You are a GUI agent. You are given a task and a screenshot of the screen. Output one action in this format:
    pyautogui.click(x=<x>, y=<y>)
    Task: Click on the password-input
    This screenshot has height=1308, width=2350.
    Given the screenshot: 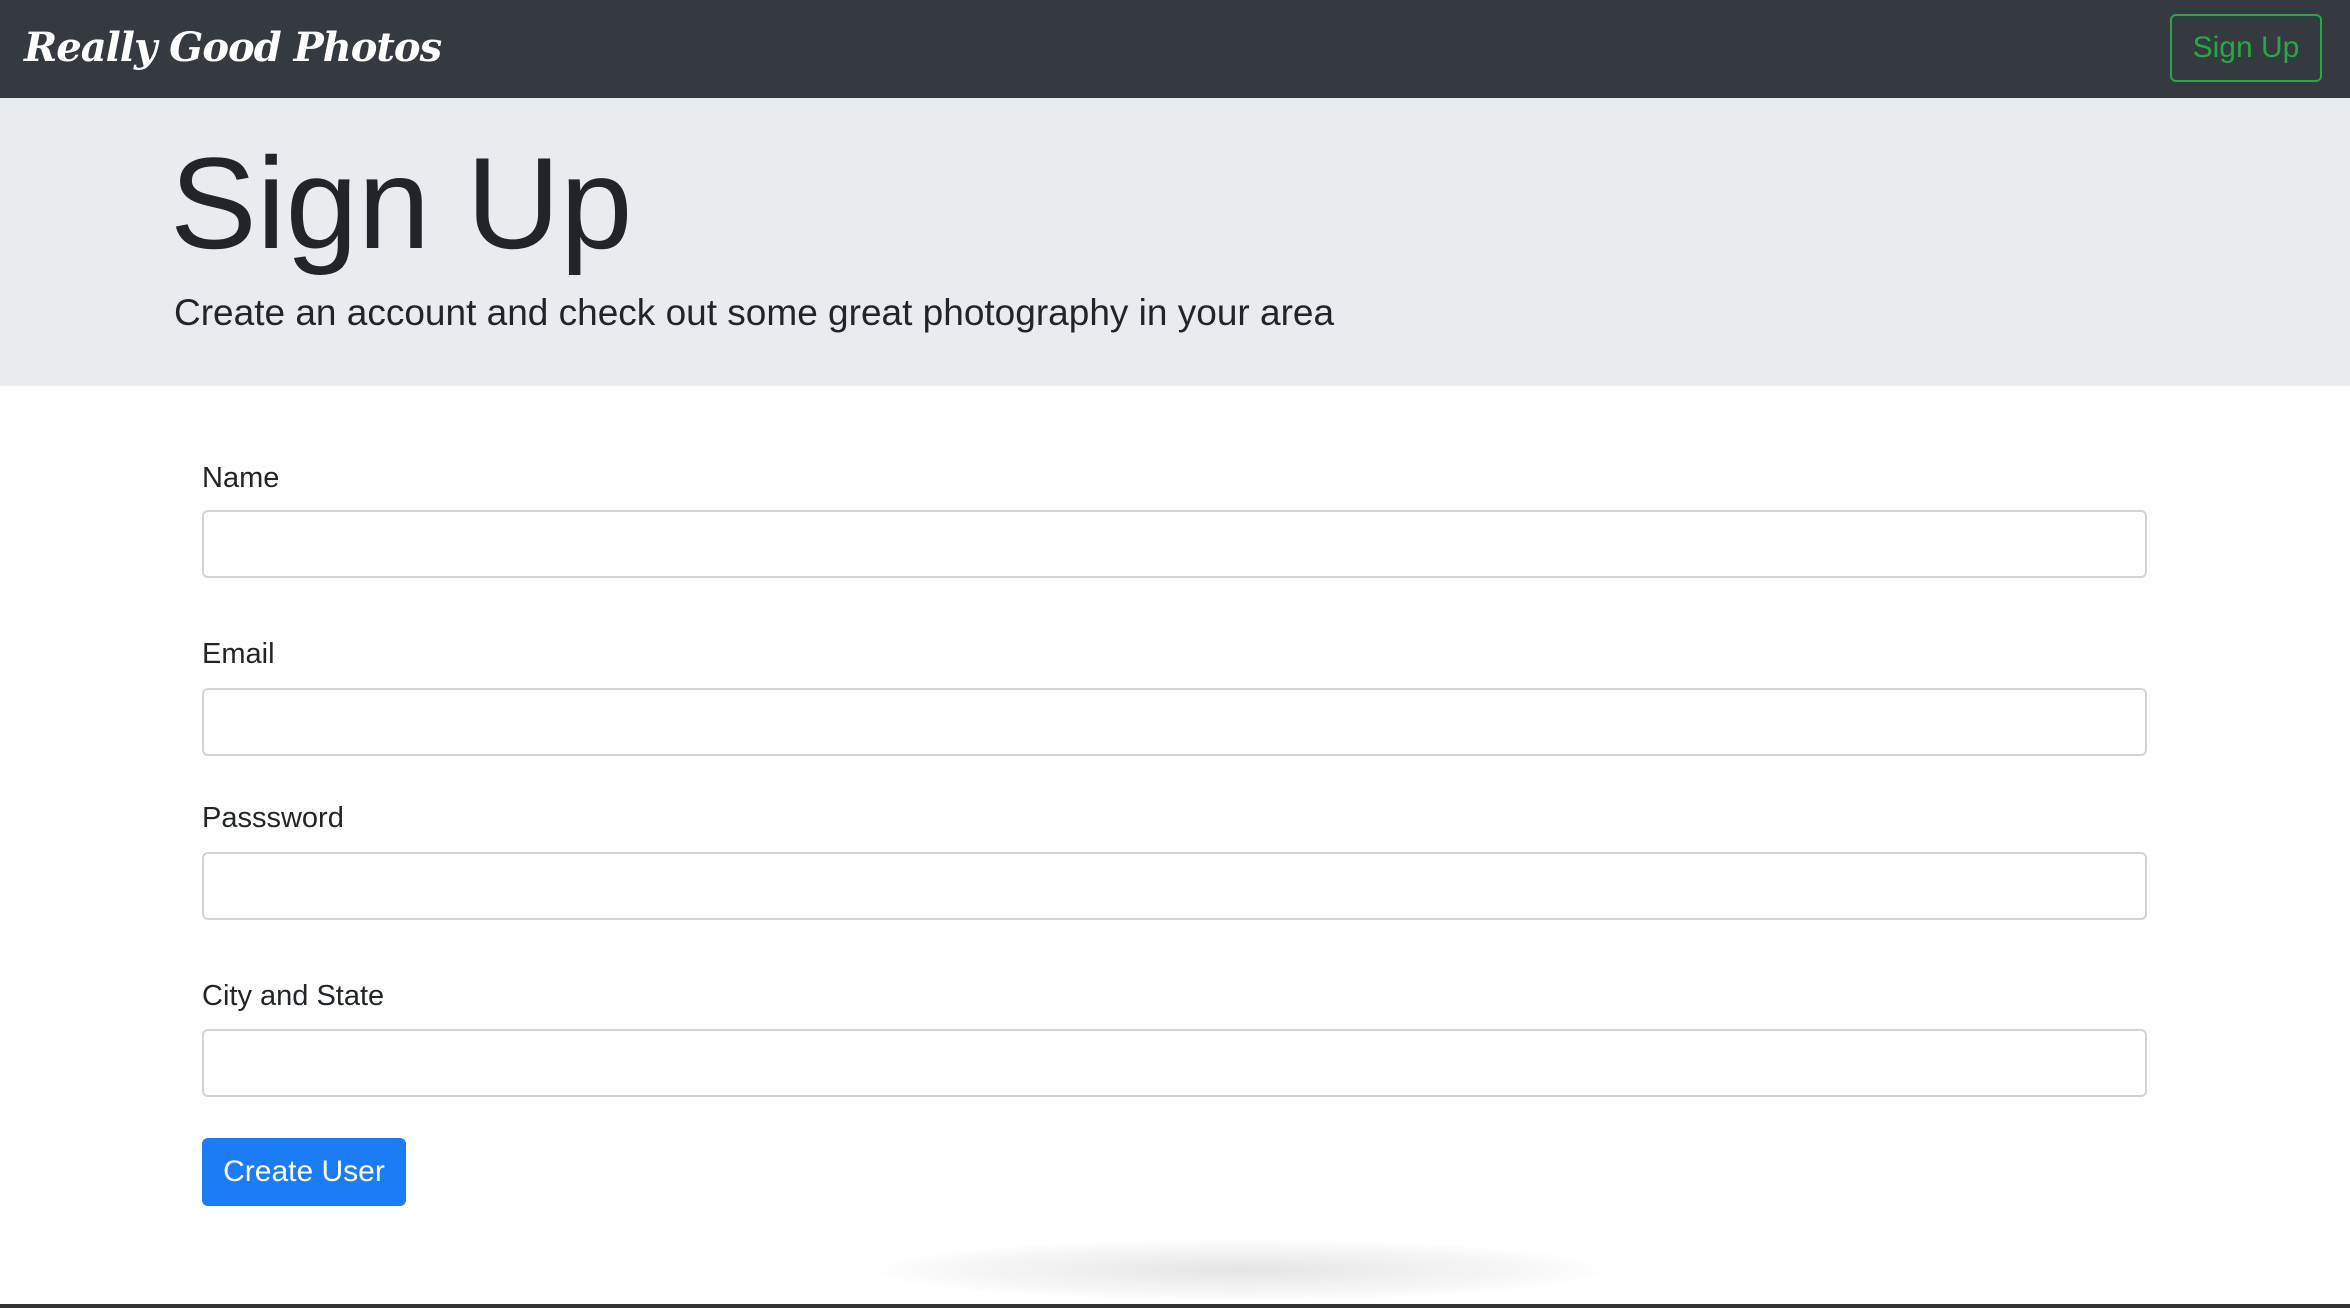 What is the action you would take?
    pyautogui.click(x=1174, y=886)
    